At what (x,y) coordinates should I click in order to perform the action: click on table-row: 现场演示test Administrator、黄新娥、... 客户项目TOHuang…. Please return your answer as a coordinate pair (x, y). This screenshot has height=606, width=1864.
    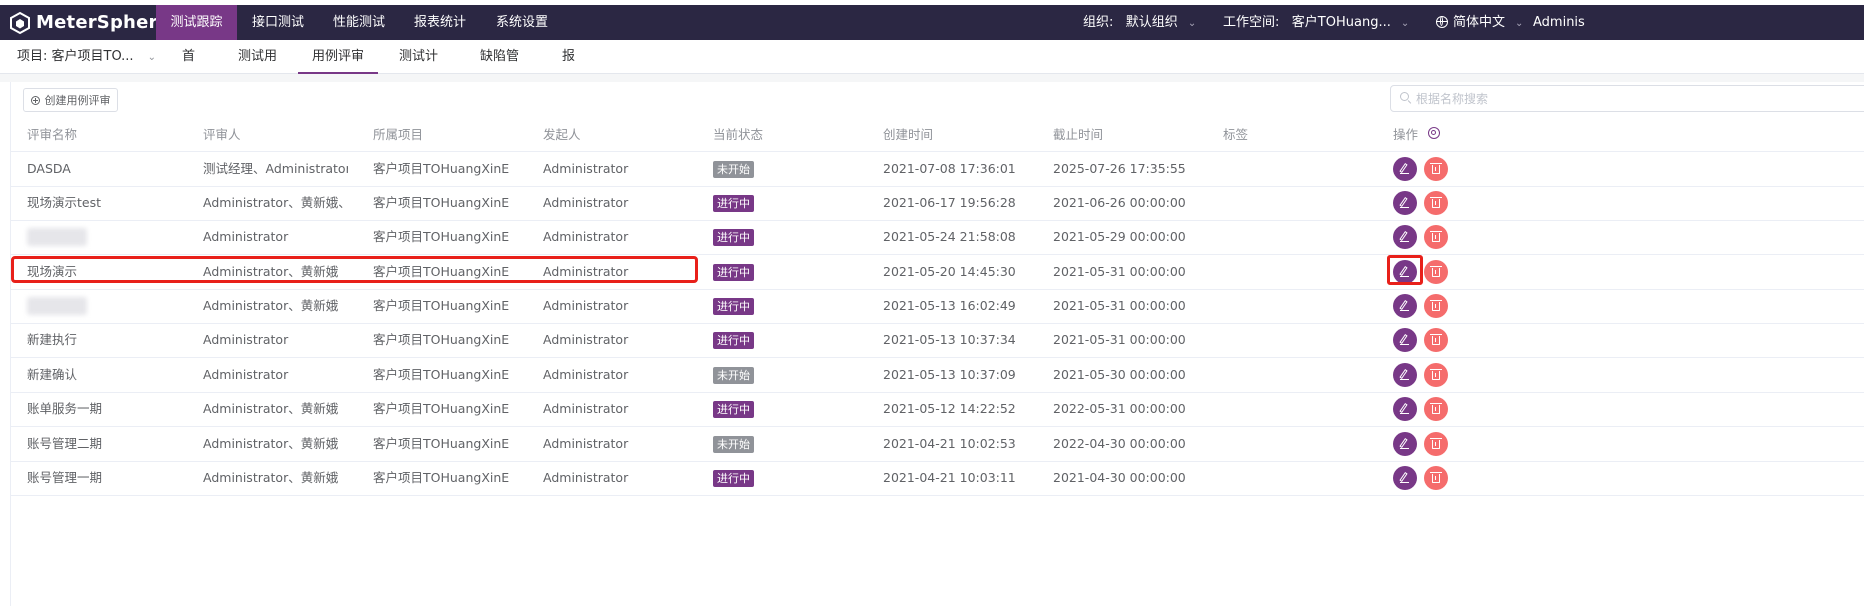
    Looking at the image, I should click on (937, 203).